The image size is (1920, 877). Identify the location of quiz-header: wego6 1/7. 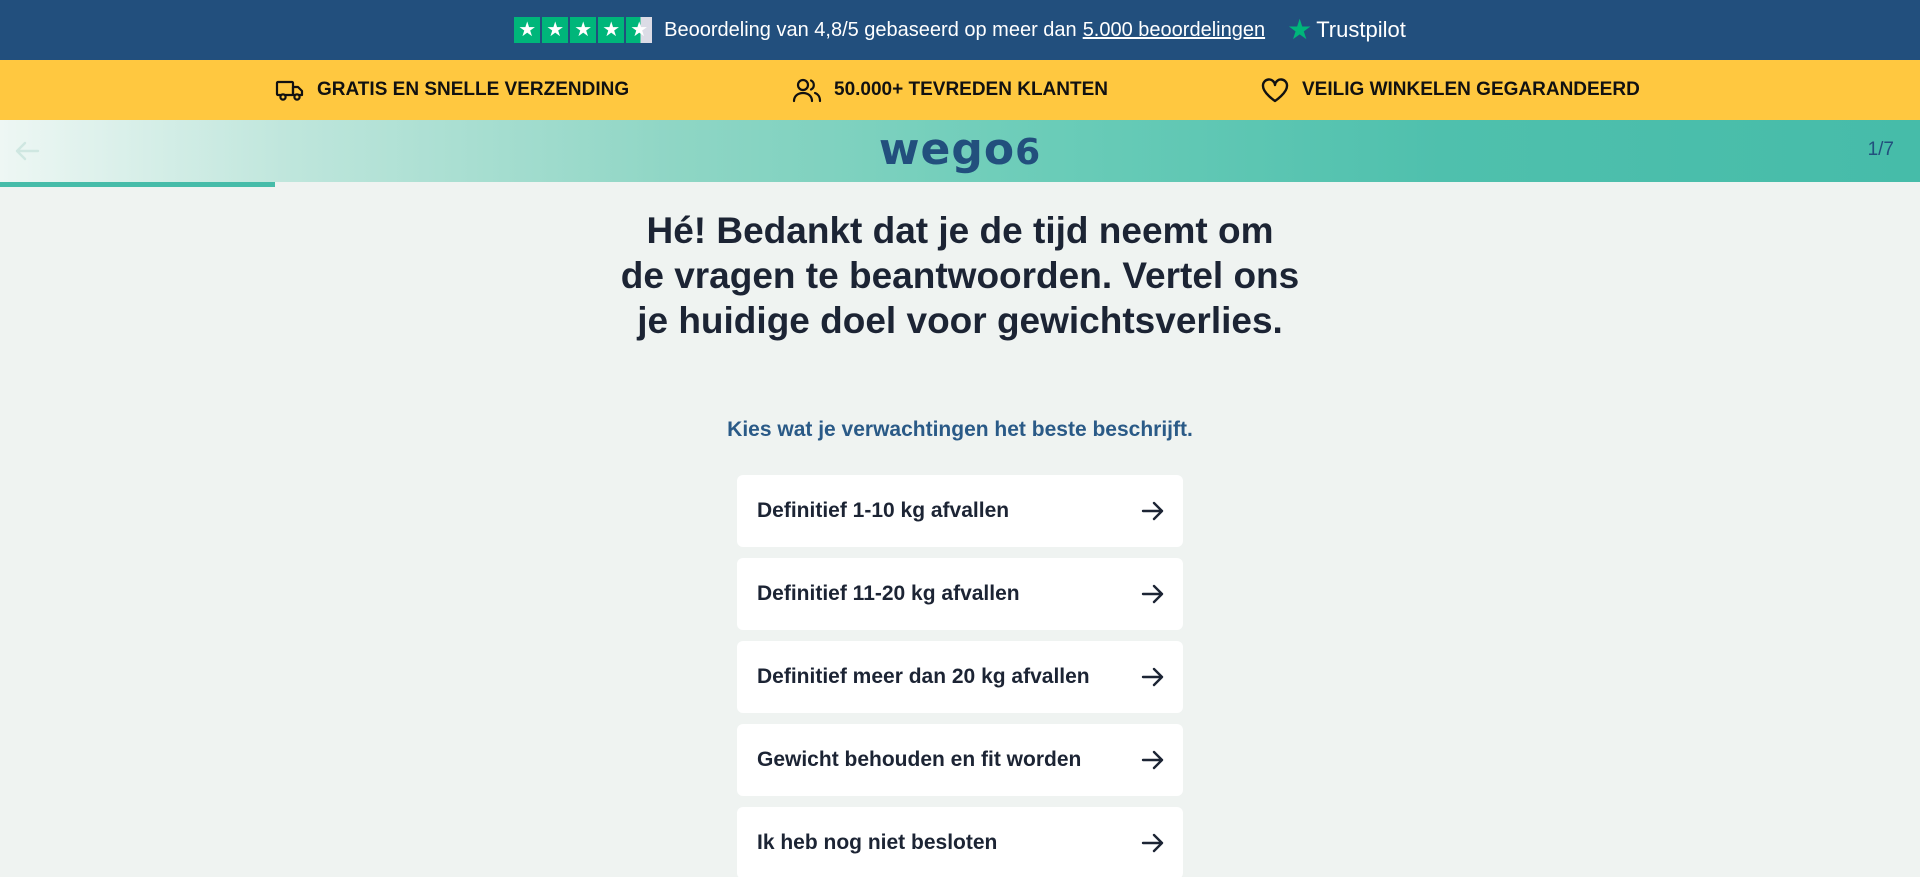
(960, 151).